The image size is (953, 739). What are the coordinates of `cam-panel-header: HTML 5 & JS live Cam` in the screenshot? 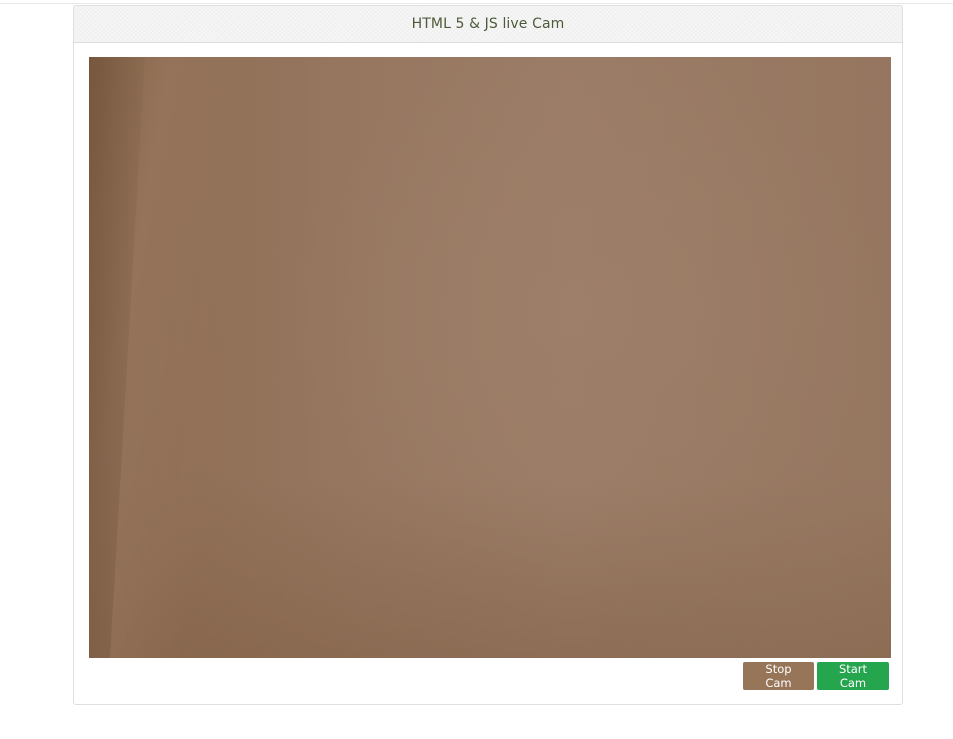 It's located at (488, 24).